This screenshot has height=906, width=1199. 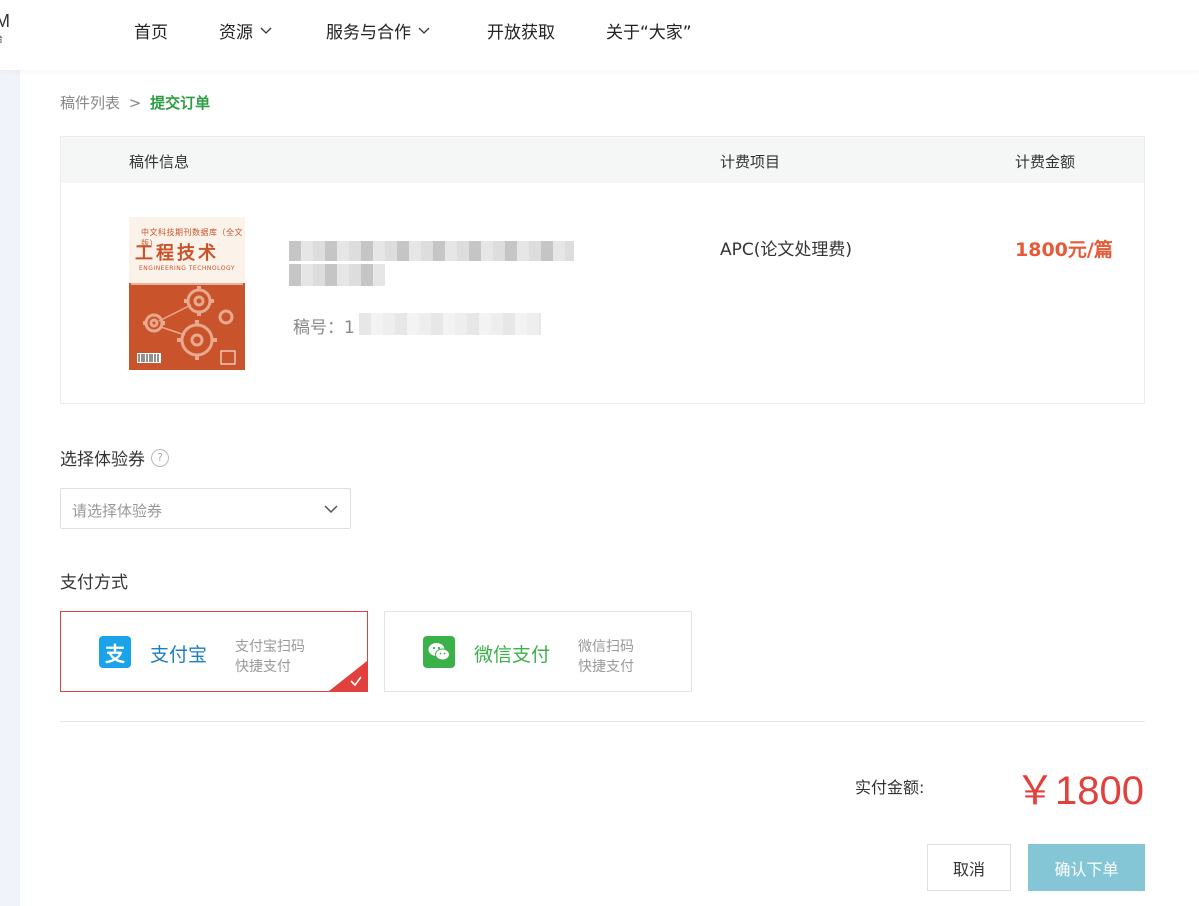 I want to click on payment-description: 微信扫码 快捷支付, so click(x=606, y=657).